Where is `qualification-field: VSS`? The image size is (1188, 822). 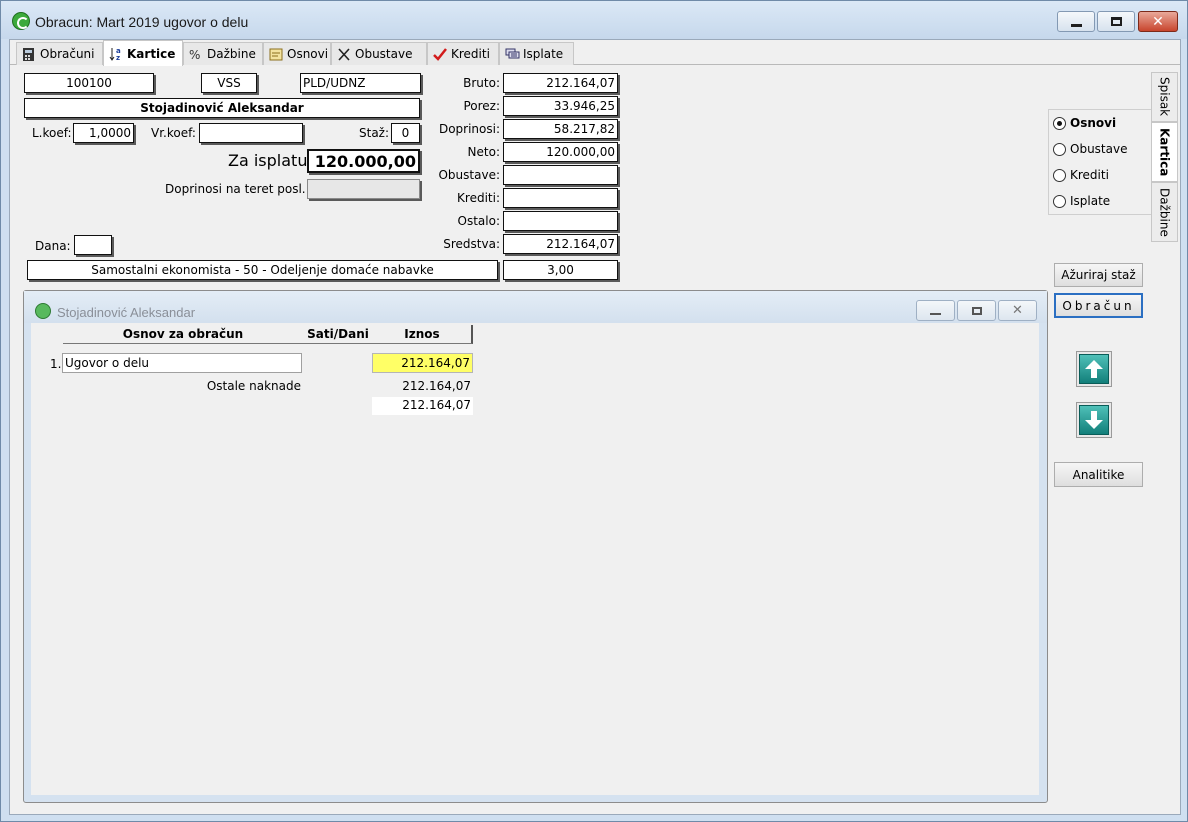
qualification-field: VSS is located at coordinates (229, 83).